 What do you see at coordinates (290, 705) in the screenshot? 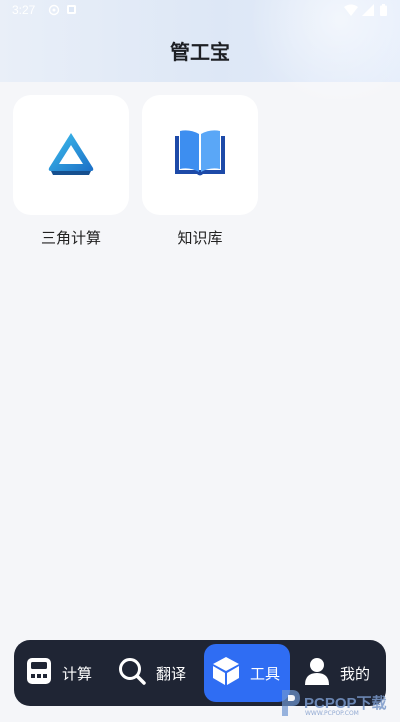
I see `watermark-logo-icon` at bounding box center [290, 705].